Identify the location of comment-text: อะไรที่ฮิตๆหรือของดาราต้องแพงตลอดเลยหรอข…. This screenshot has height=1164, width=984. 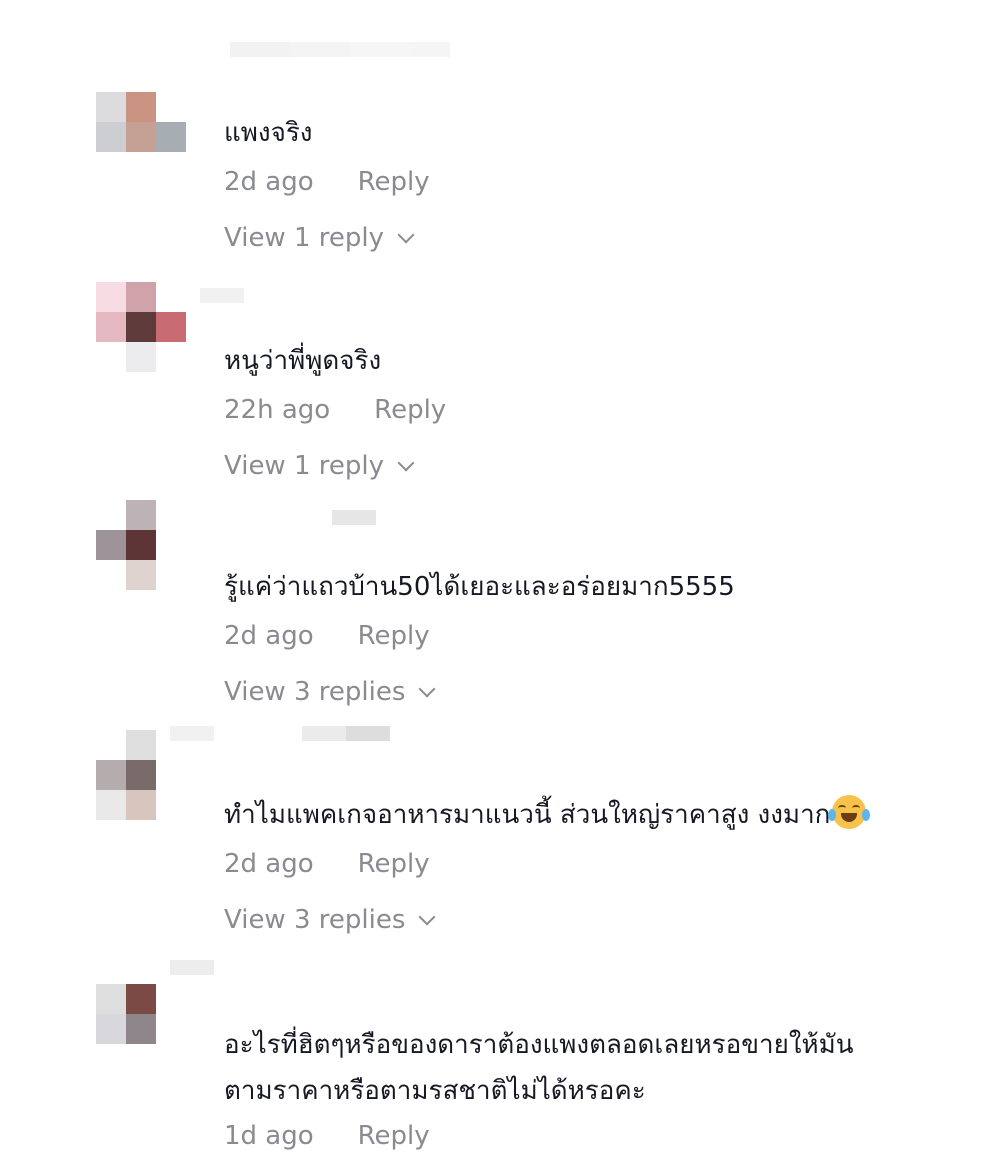
(539, 1068).